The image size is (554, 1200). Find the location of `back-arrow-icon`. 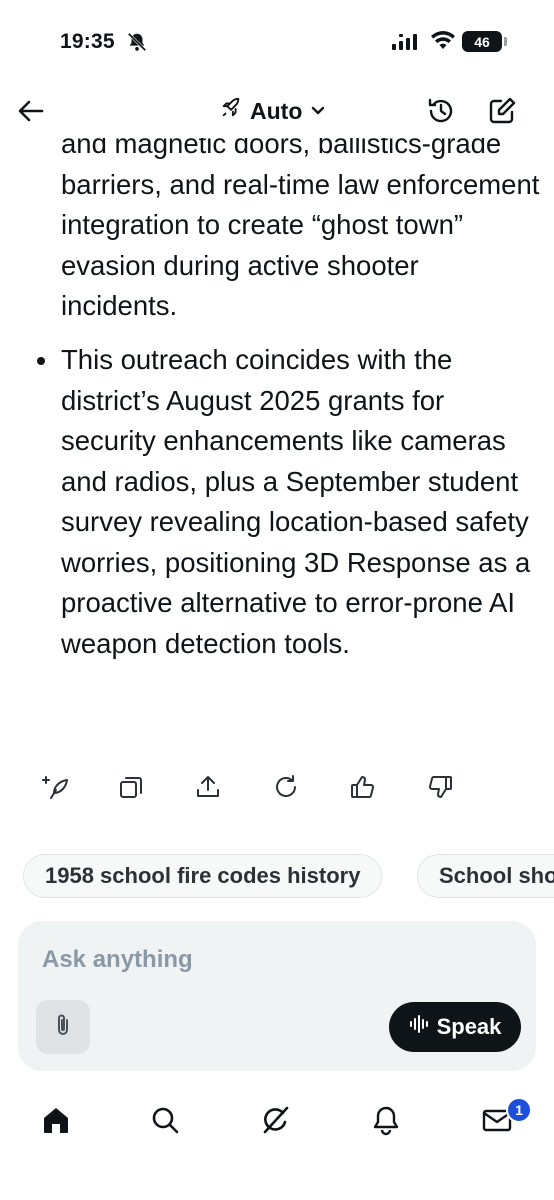

back-arrow-icon is located at coordinates (31, 111).